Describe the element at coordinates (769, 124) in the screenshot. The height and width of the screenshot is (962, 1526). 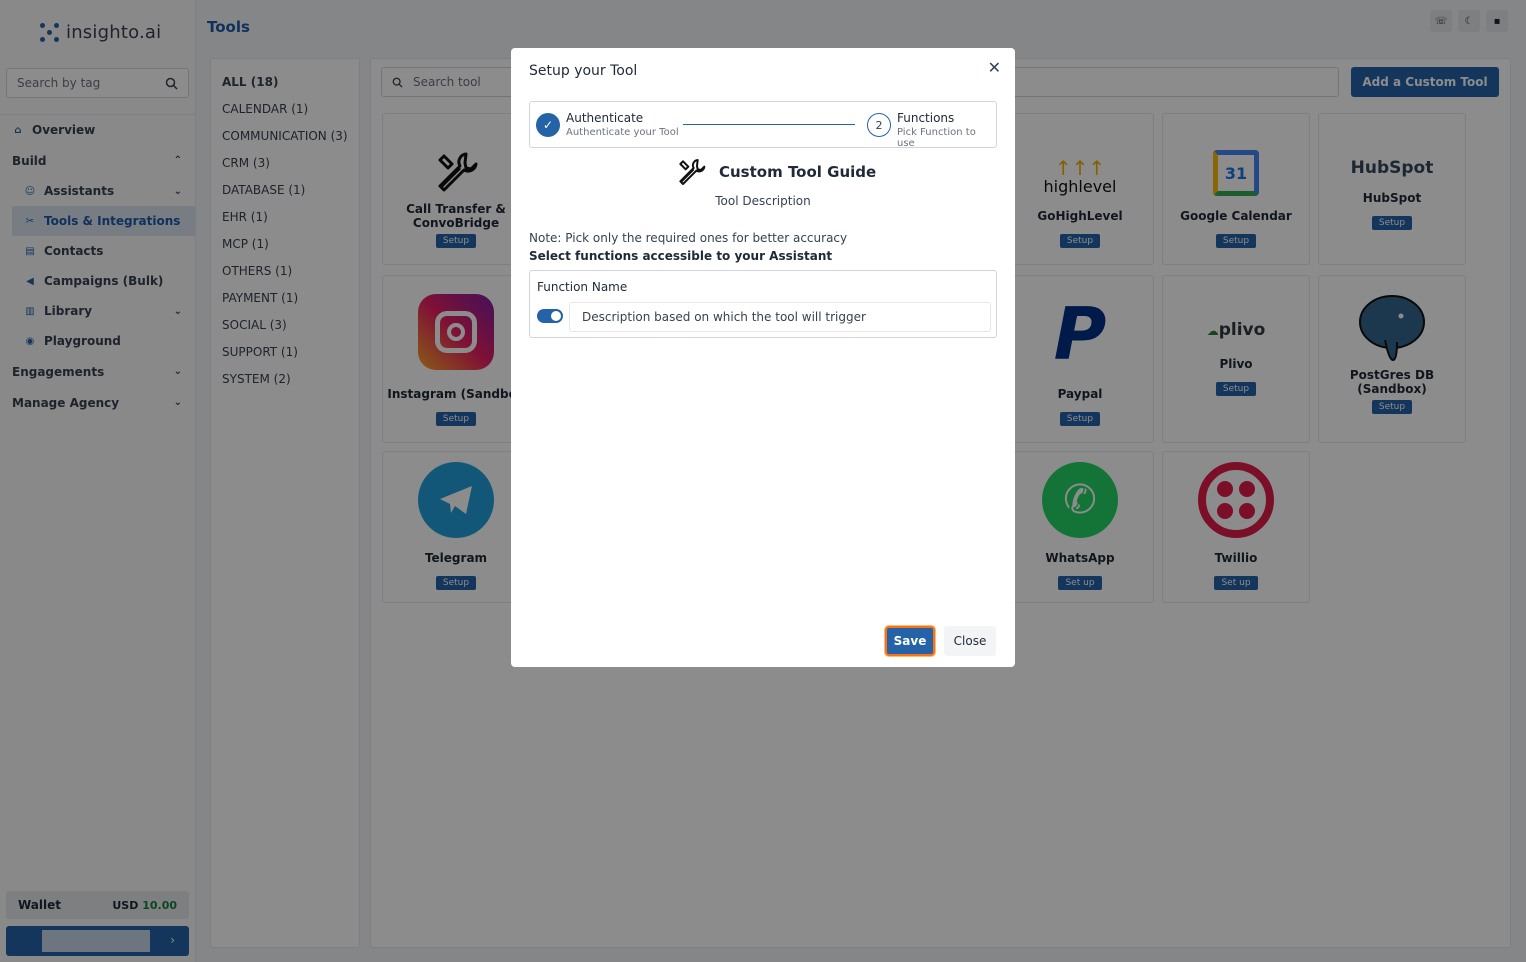
I see `step-connector` at that location.